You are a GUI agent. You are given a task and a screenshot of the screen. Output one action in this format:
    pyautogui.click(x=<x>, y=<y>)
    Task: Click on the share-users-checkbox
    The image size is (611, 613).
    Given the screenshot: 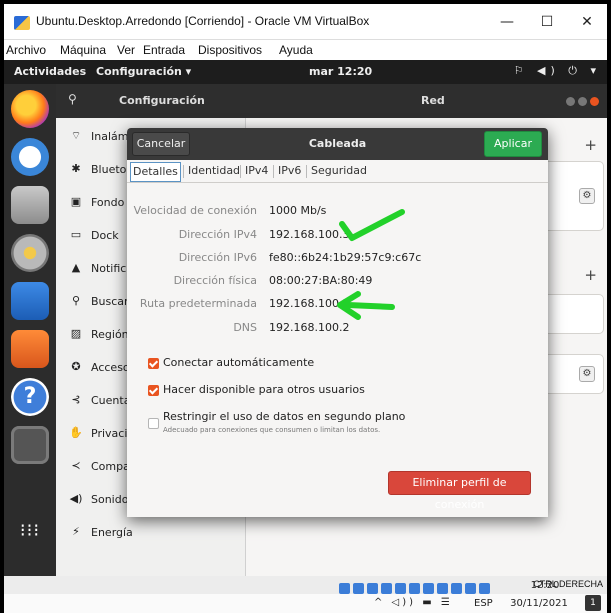 What is the action you would take?
    pyautogui.click(x=153, y=390)
    